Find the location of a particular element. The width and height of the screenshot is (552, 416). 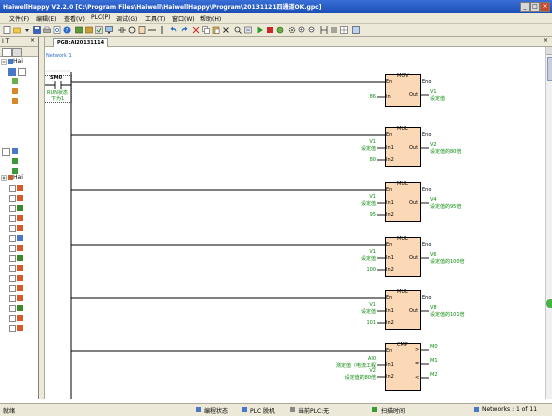

input-pin: In is located at coordinates (388, 97).